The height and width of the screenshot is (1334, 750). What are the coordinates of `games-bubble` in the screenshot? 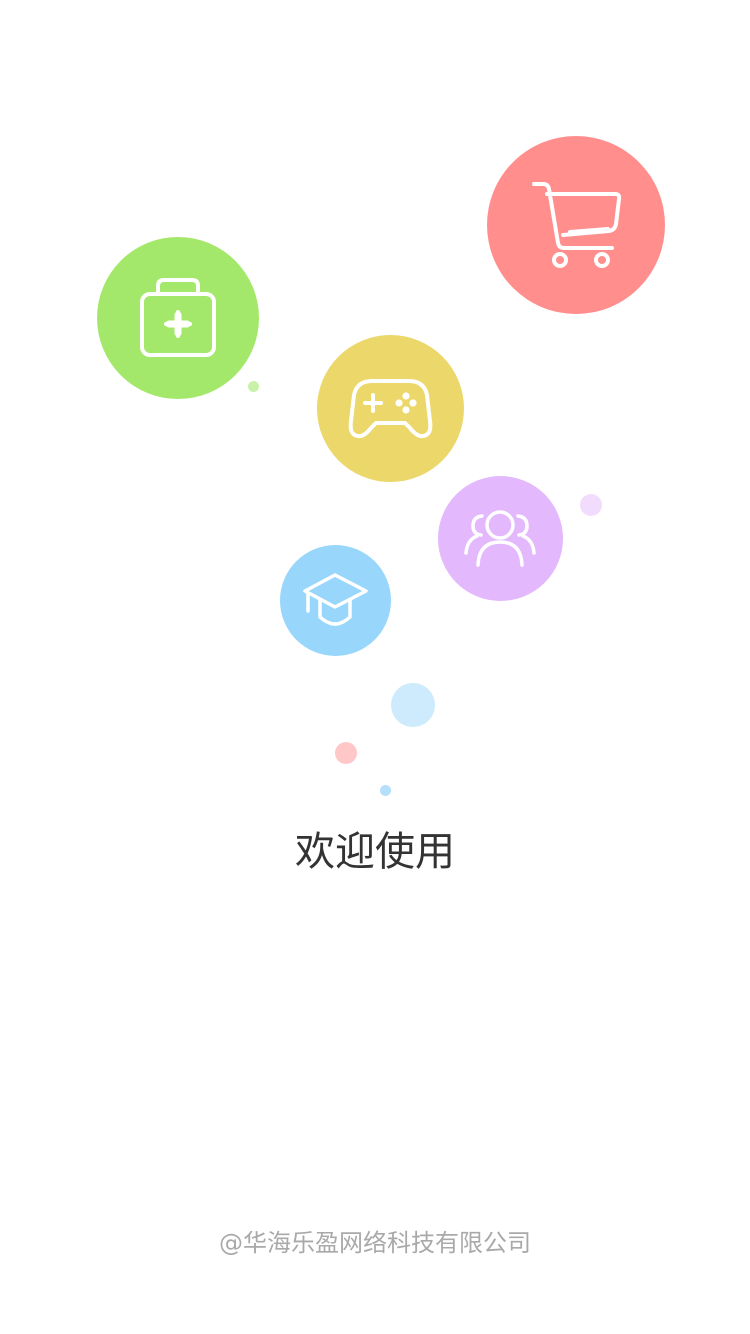 It's located at (390, 408).